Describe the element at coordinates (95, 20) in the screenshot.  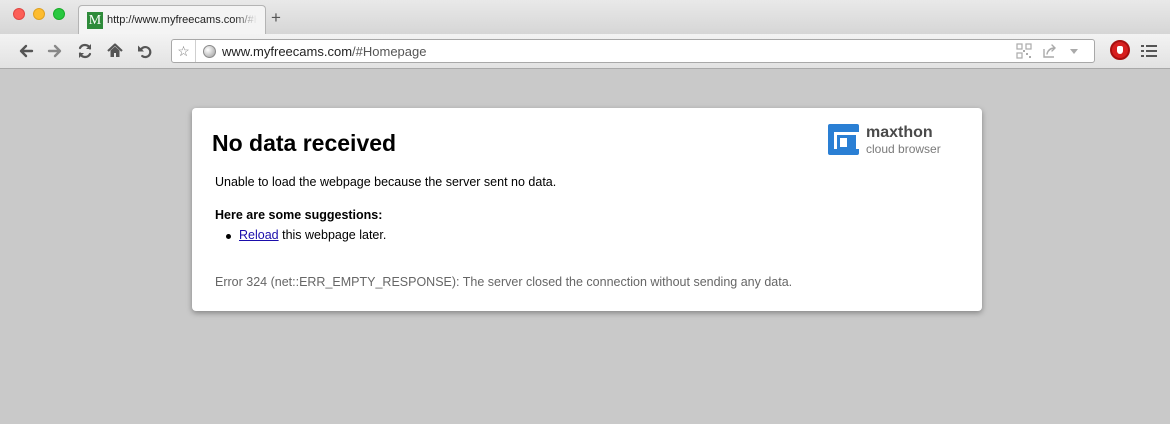
I see `tab-favicon-icon: M` at that location.